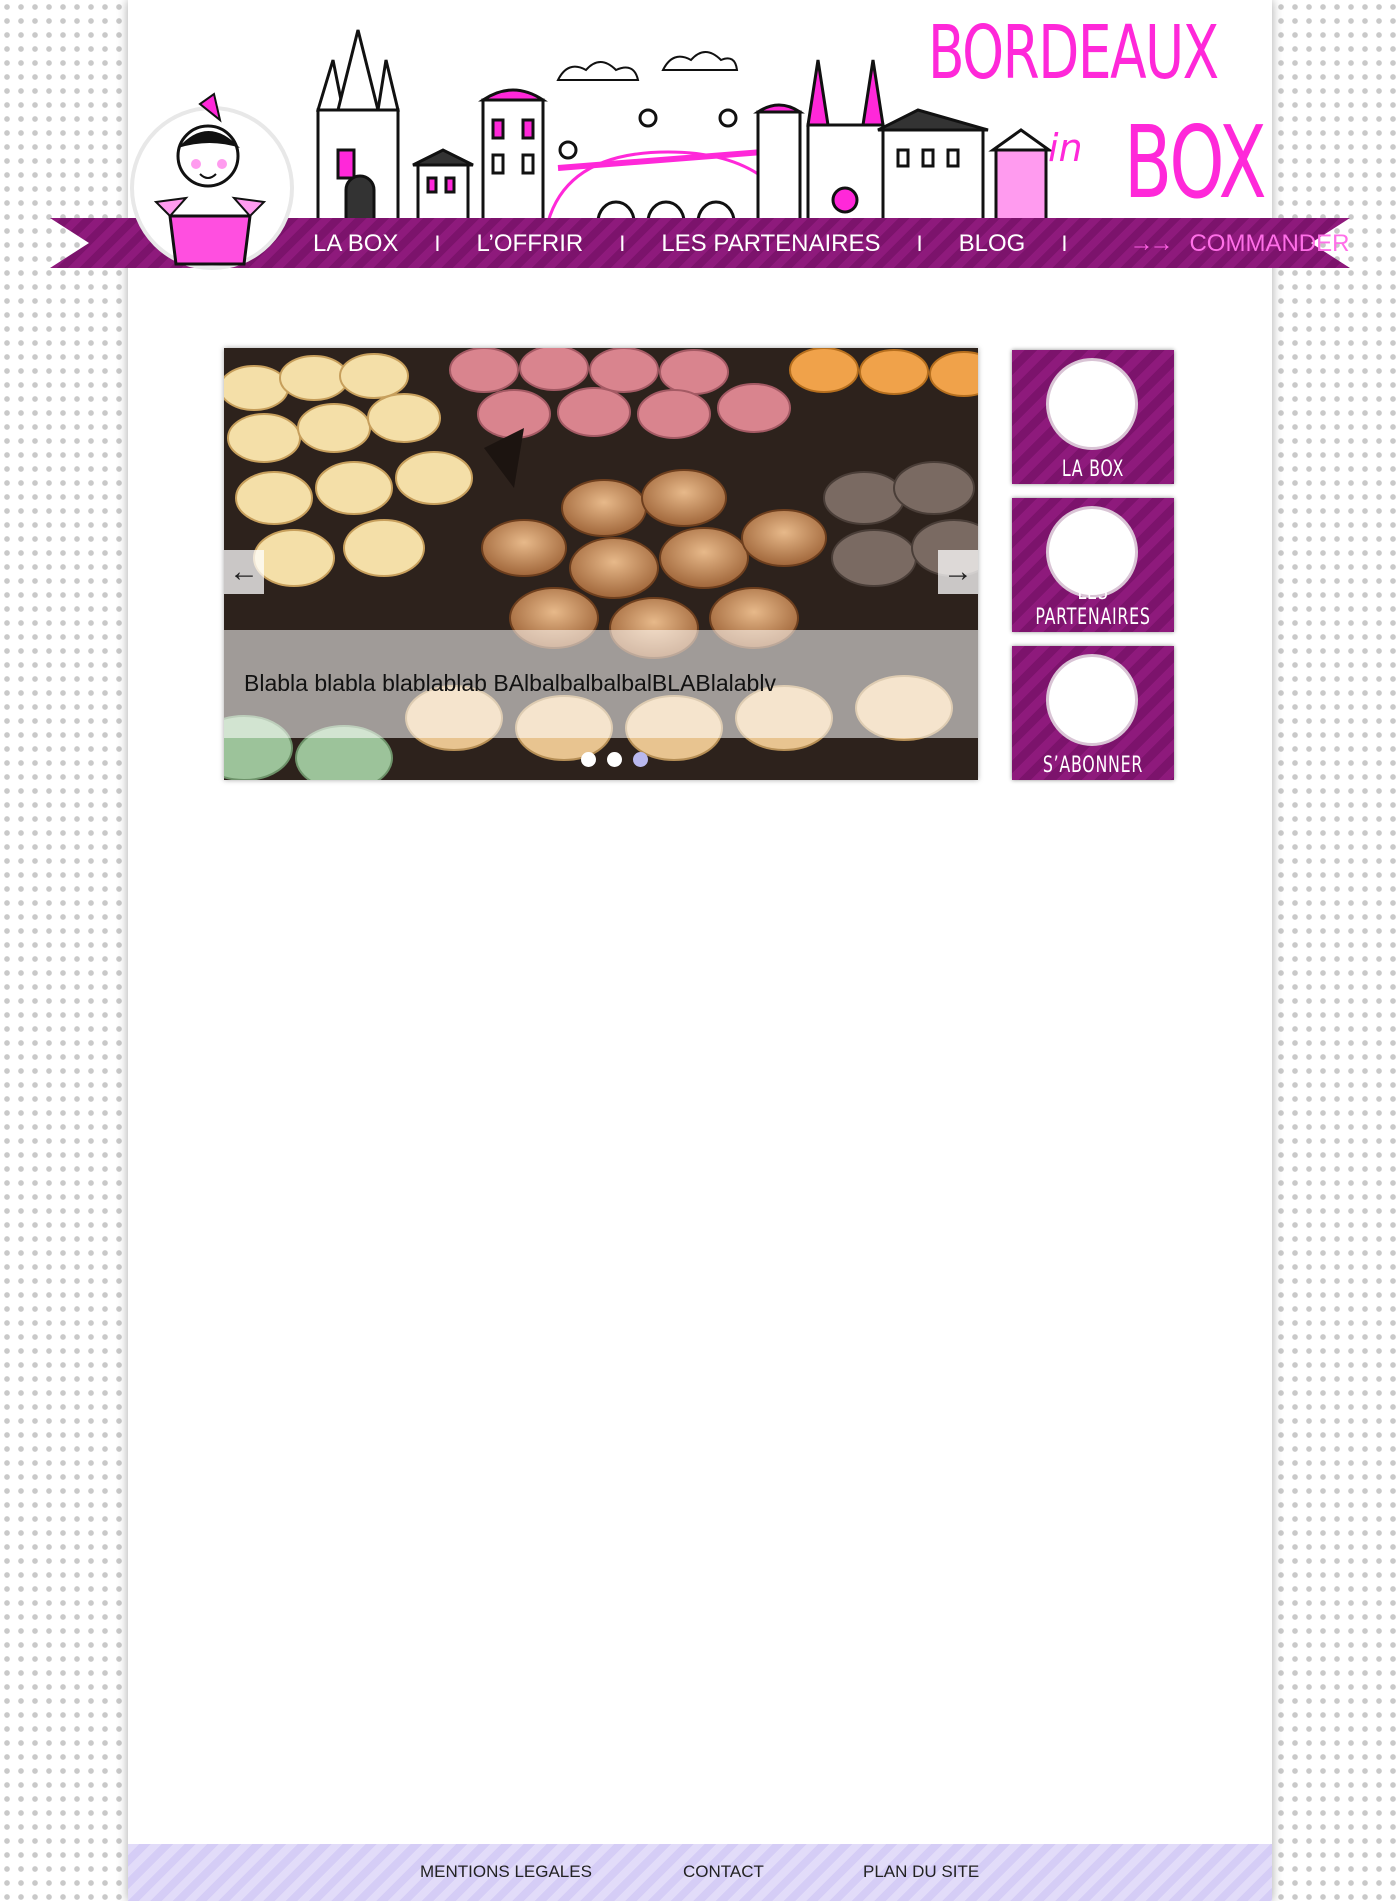 The height and width of the screenshot is (1901, 1400). I want to click on footer-link-plan-du-site: PLAN DU SITE, so click(921, 1872).